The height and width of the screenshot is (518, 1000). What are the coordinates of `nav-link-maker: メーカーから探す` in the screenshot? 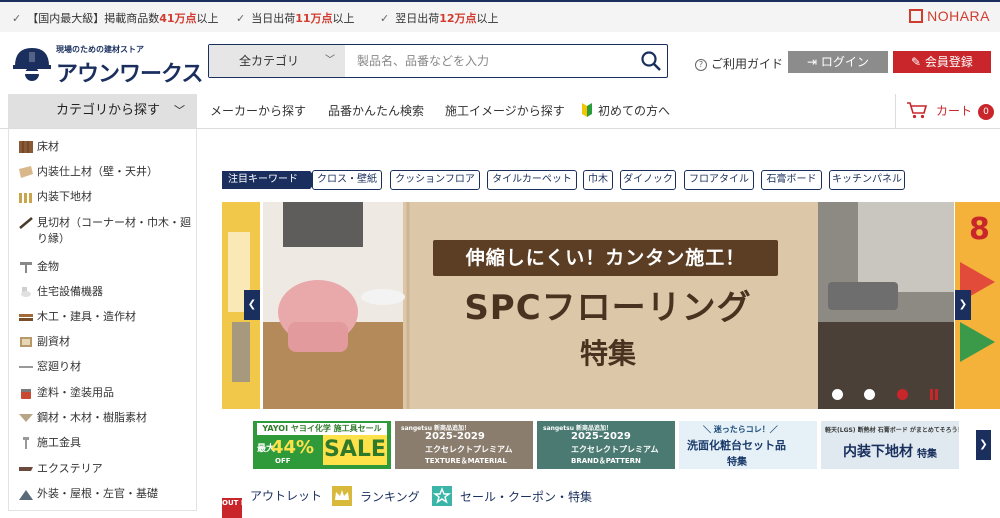 It's located at (258, 111).